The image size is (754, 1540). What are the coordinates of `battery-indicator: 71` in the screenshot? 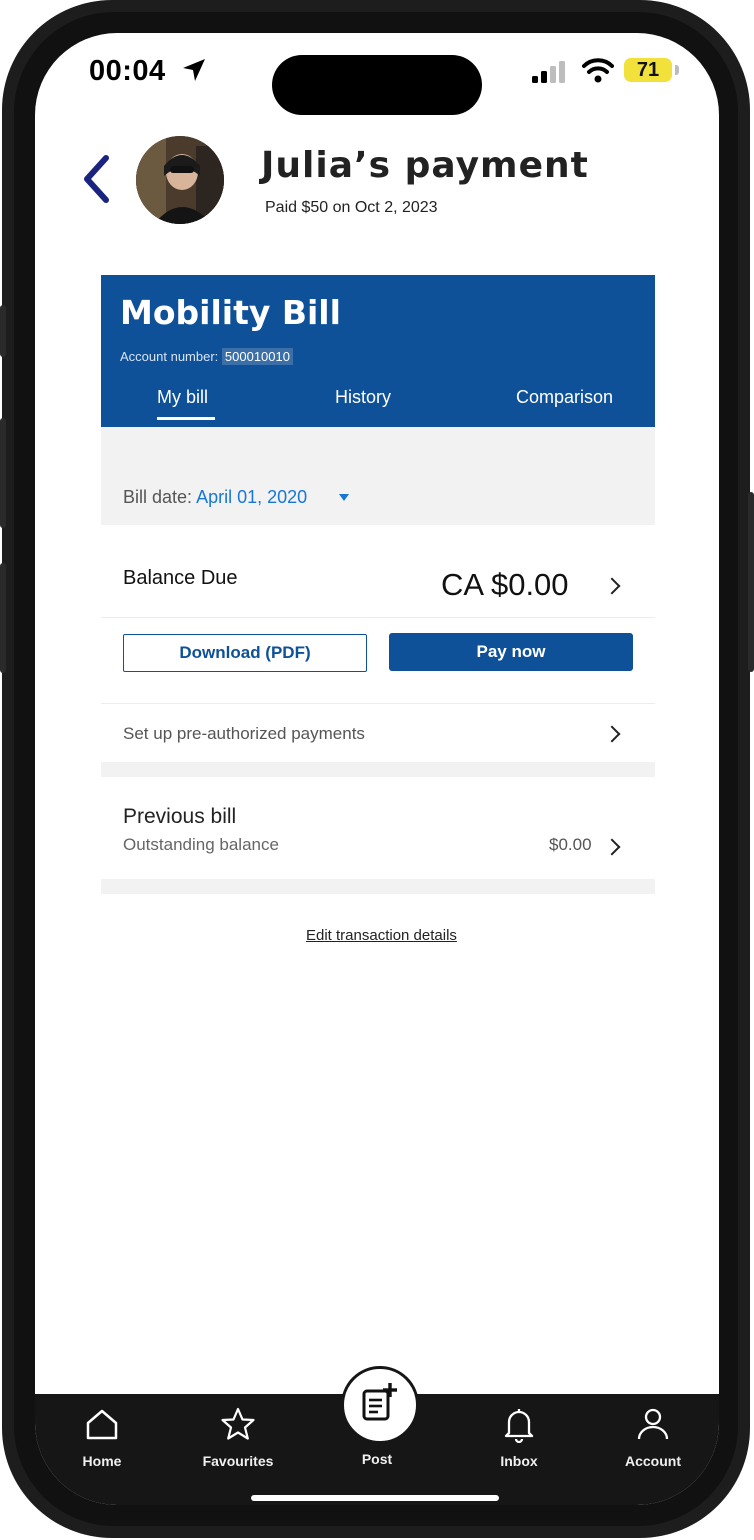 It's located at (648, 70).